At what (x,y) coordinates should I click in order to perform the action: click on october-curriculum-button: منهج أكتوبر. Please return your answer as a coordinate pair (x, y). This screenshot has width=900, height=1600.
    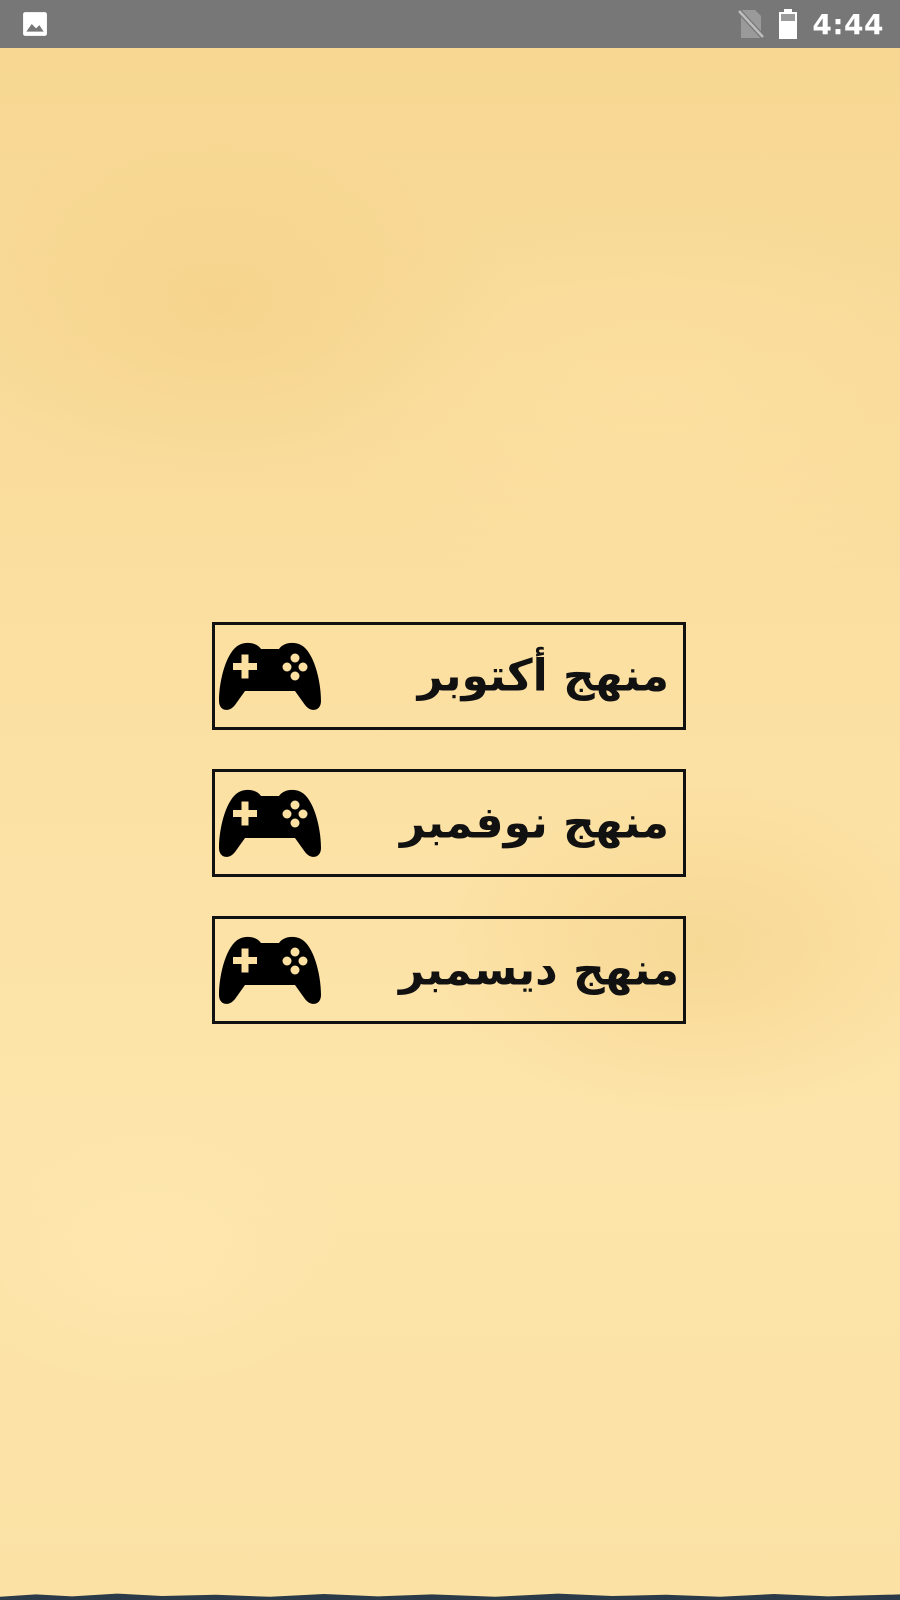
    Looking at the image, I should click on (449, 676).